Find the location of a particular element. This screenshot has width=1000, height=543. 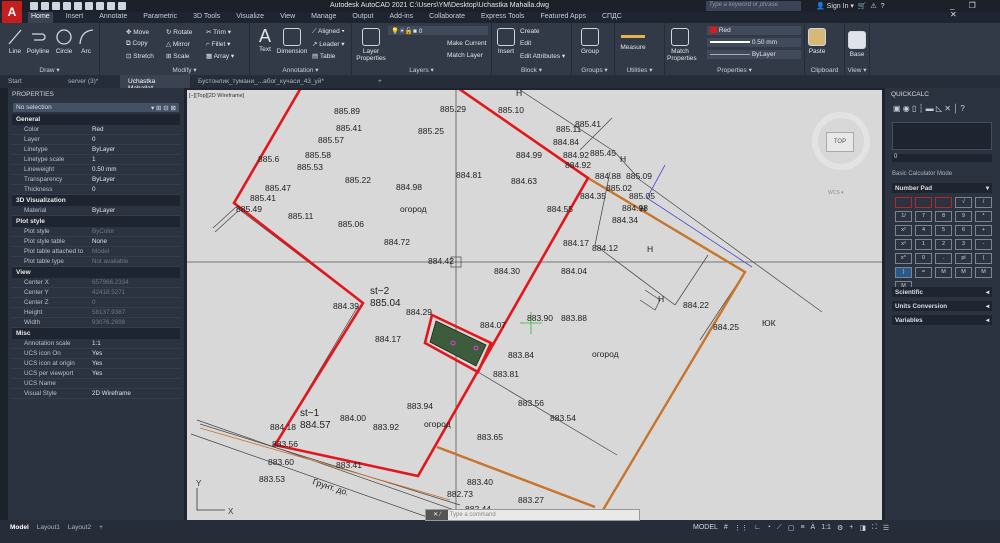

calc-key is located at coordinates (903, 202).